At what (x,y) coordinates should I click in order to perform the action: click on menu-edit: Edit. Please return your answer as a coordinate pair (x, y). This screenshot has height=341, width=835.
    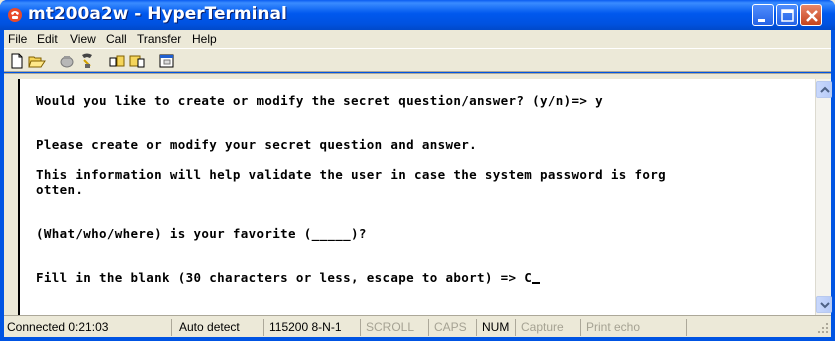
    Looking at the image, I should click on (47, 39).